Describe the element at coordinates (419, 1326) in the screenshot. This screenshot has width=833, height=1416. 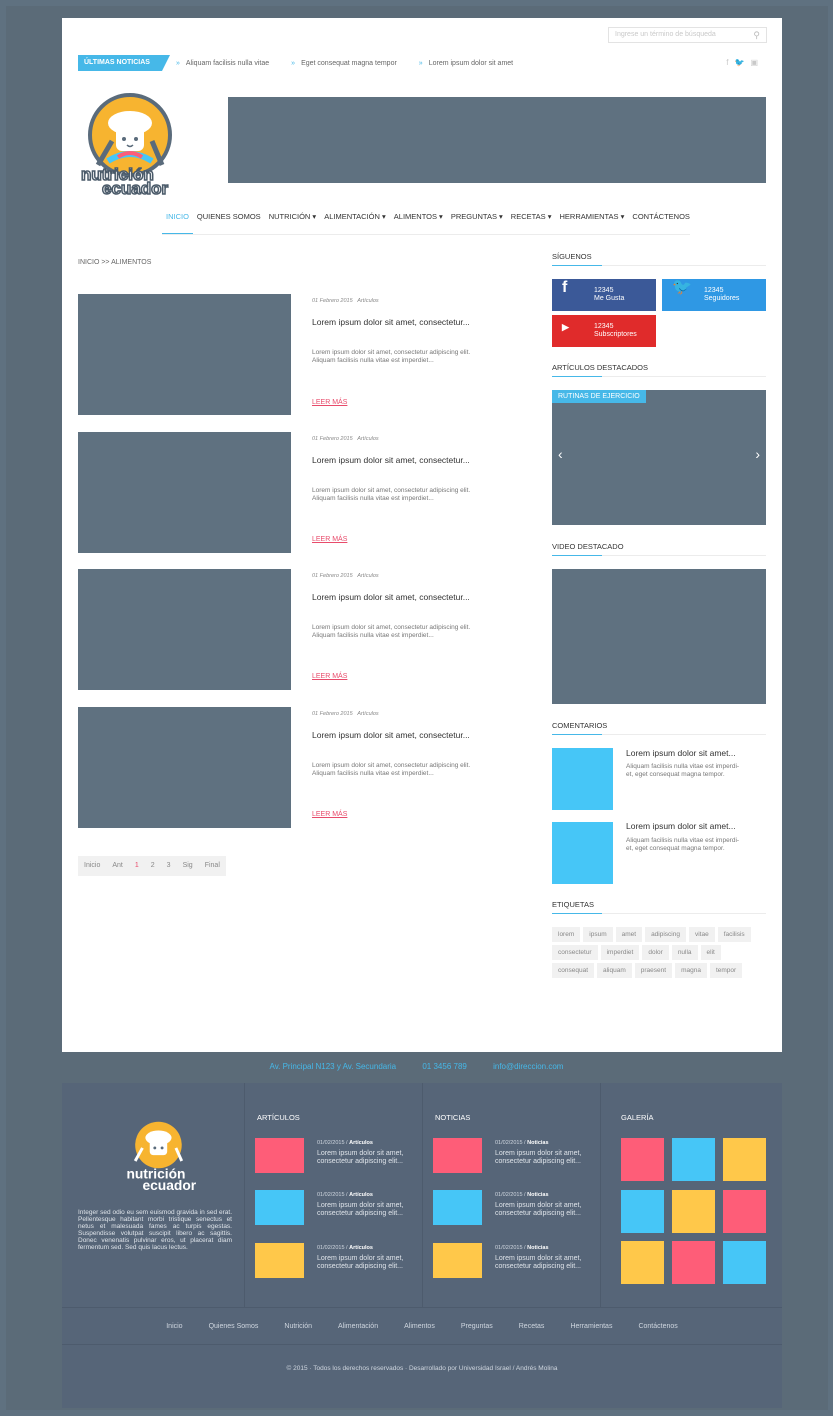
I see `footer-nav-alimentos: Alimentos` at that location.